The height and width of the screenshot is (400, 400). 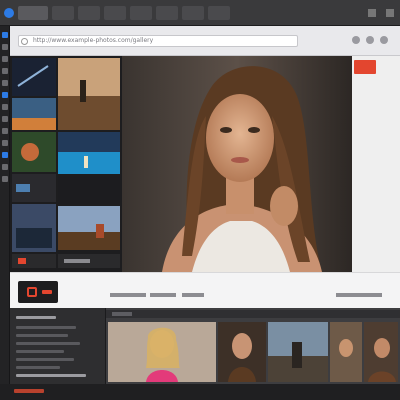 What do you see at coordinates (390, 12) in the screenshot?
I see `close-icon` at bounding box center [390, 12].